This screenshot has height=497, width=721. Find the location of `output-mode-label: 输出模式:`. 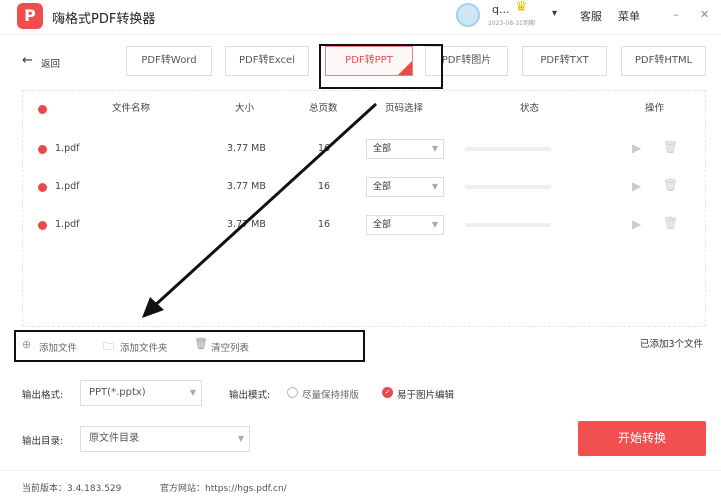

output-mode-label: 输出模式: is located at coordinates (250, 395).